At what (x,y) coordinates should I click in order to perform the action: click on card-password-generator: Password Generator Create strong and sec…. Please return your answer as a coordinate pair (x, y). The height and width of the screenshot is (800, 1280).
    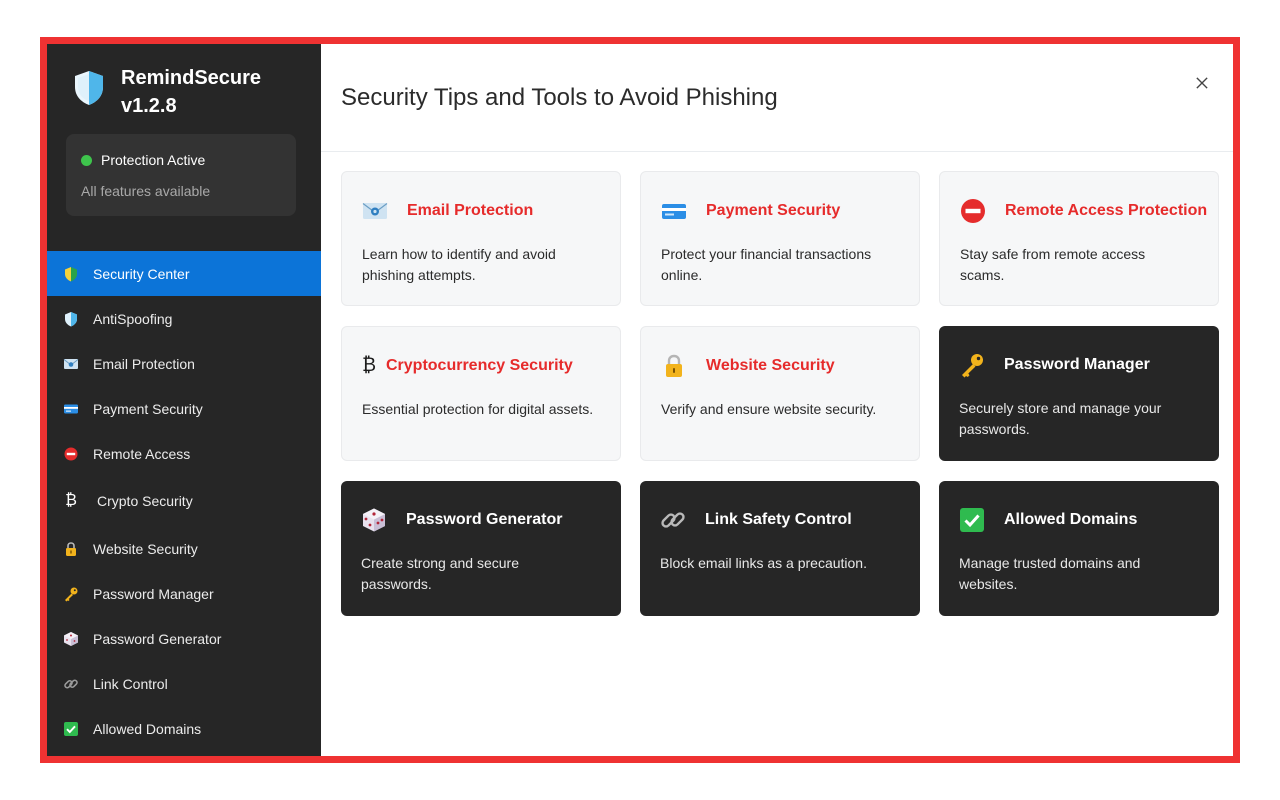
    Looking at the image, I should click on (481, 548).